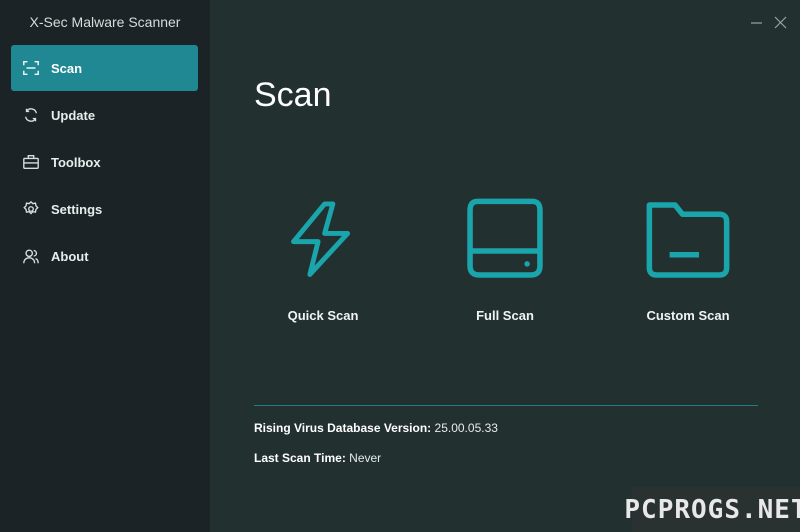 The height and width of the screenshot is (532, 800). What do you see at coordinates (67, 68) in the screenshot?
I see `sidebar-item-label: Scan` at bounding box center [67, 68].